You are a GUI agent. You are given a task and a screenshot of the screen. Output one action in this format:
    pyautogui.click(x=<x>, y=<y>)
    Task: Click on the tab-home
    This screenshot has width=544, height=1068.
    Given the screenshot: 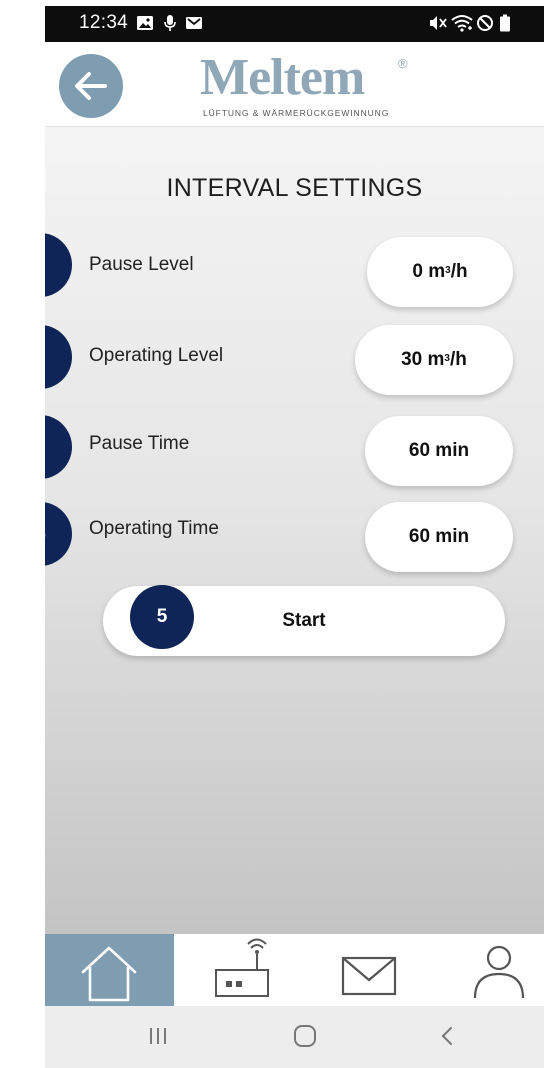 What is the action you would take?
    pyautogui.click(x=109, y=970)
    